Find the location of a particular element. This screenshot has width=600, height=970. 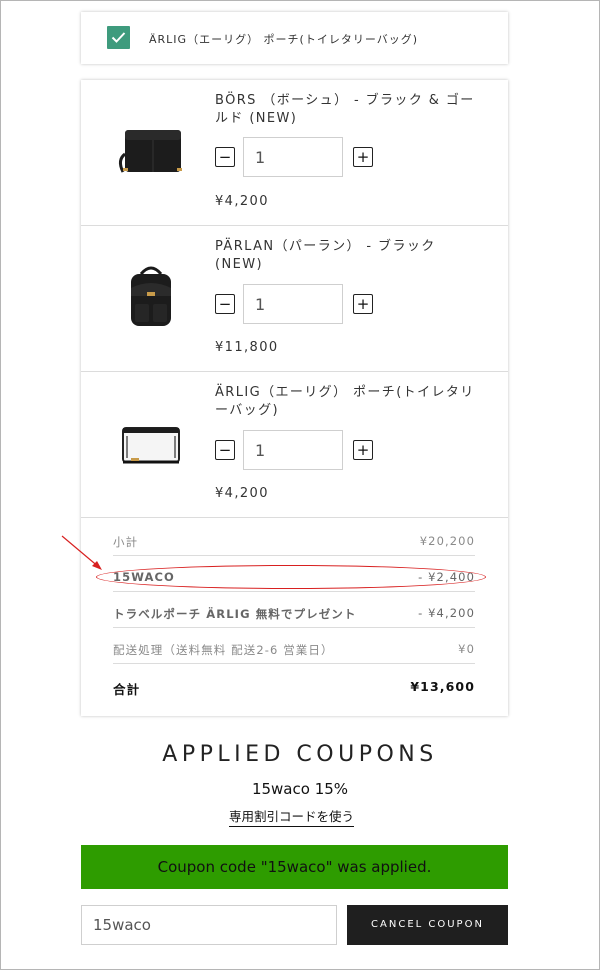

black-backpack-image is located at coordinates (151, 296).